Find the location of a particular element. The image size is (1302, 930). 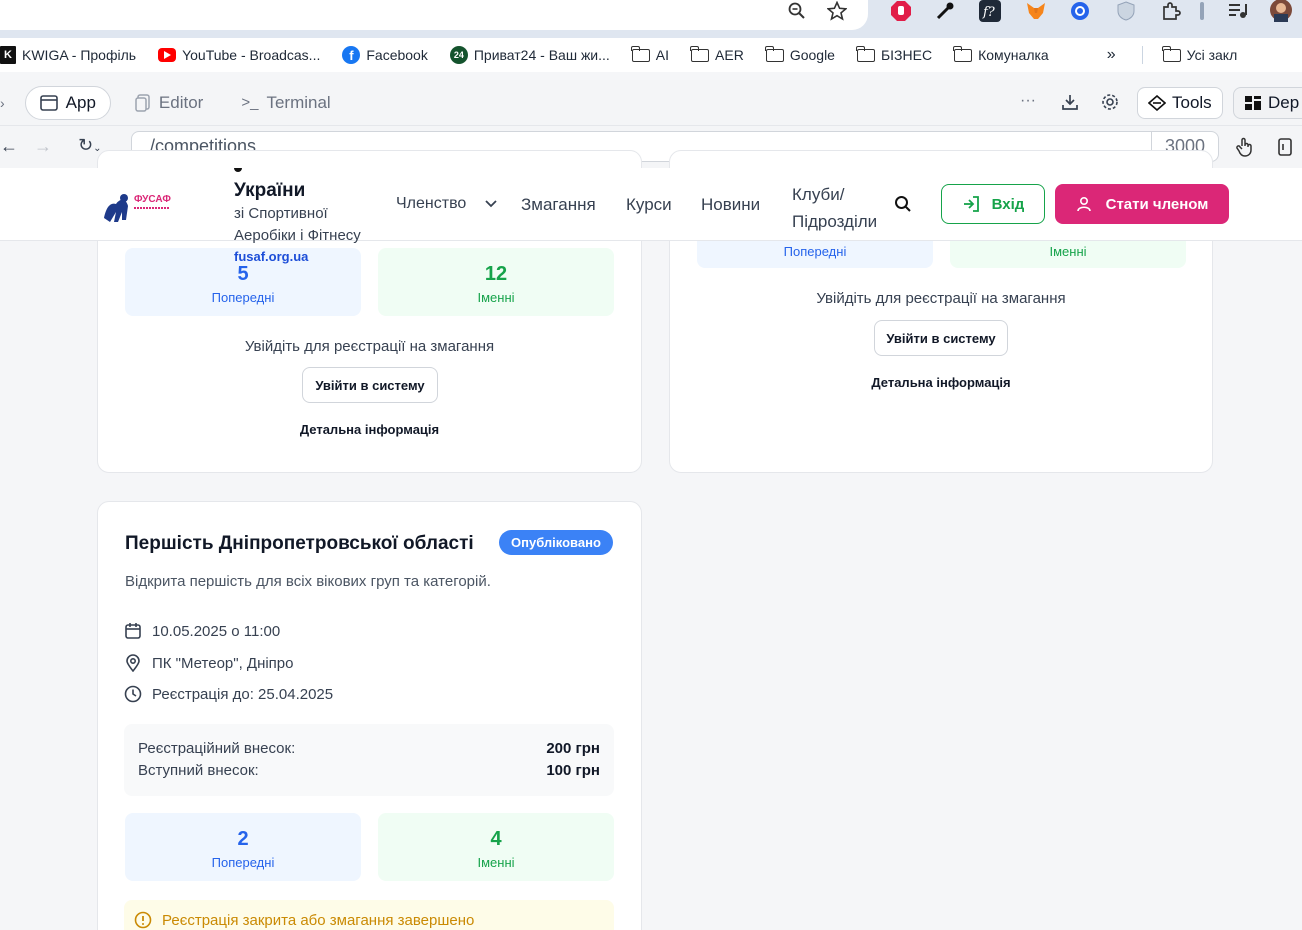

search-icon is located at coordinates (903, 206).